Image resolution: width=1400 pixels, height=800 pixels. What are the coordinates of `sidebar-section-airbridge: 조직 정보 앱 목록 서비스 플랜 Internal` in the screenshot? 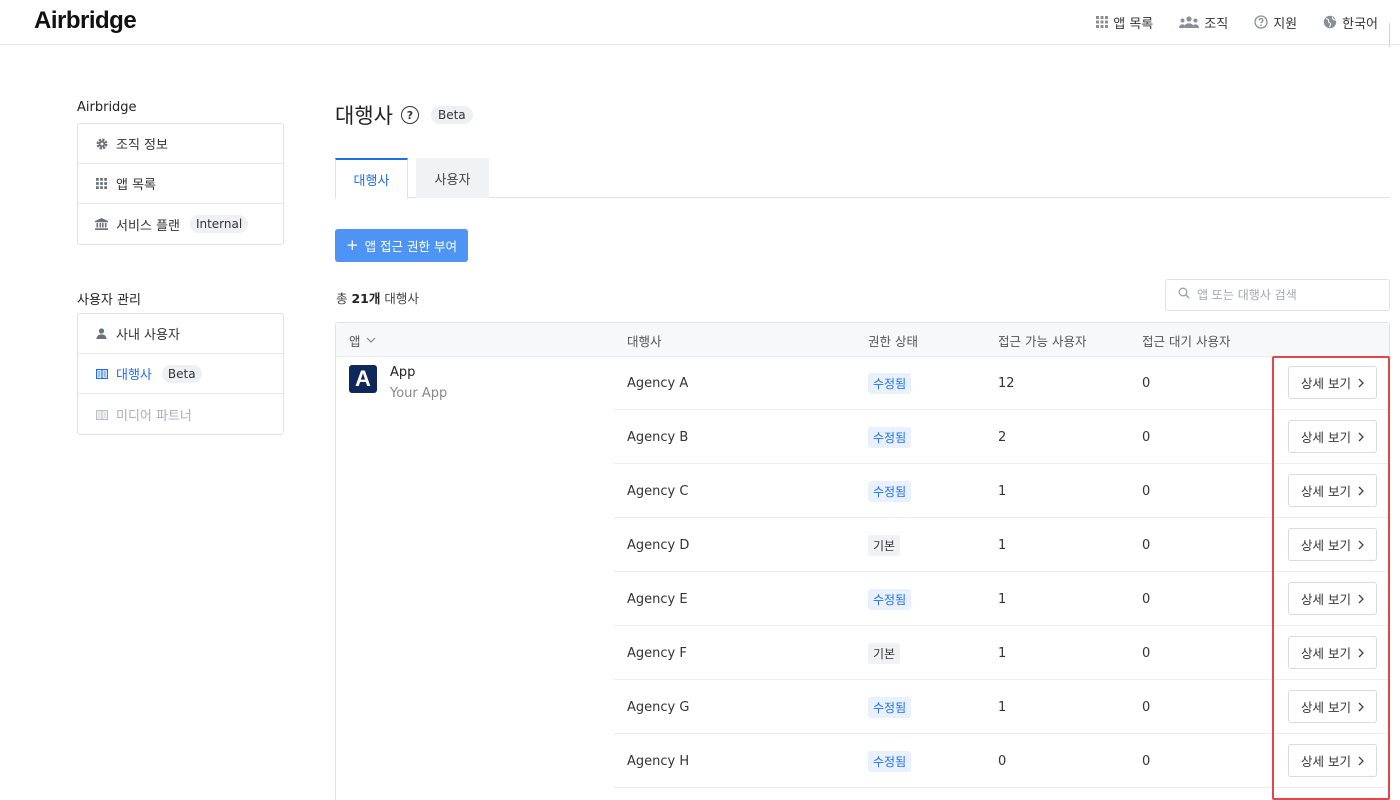 It's located at (180, 184).